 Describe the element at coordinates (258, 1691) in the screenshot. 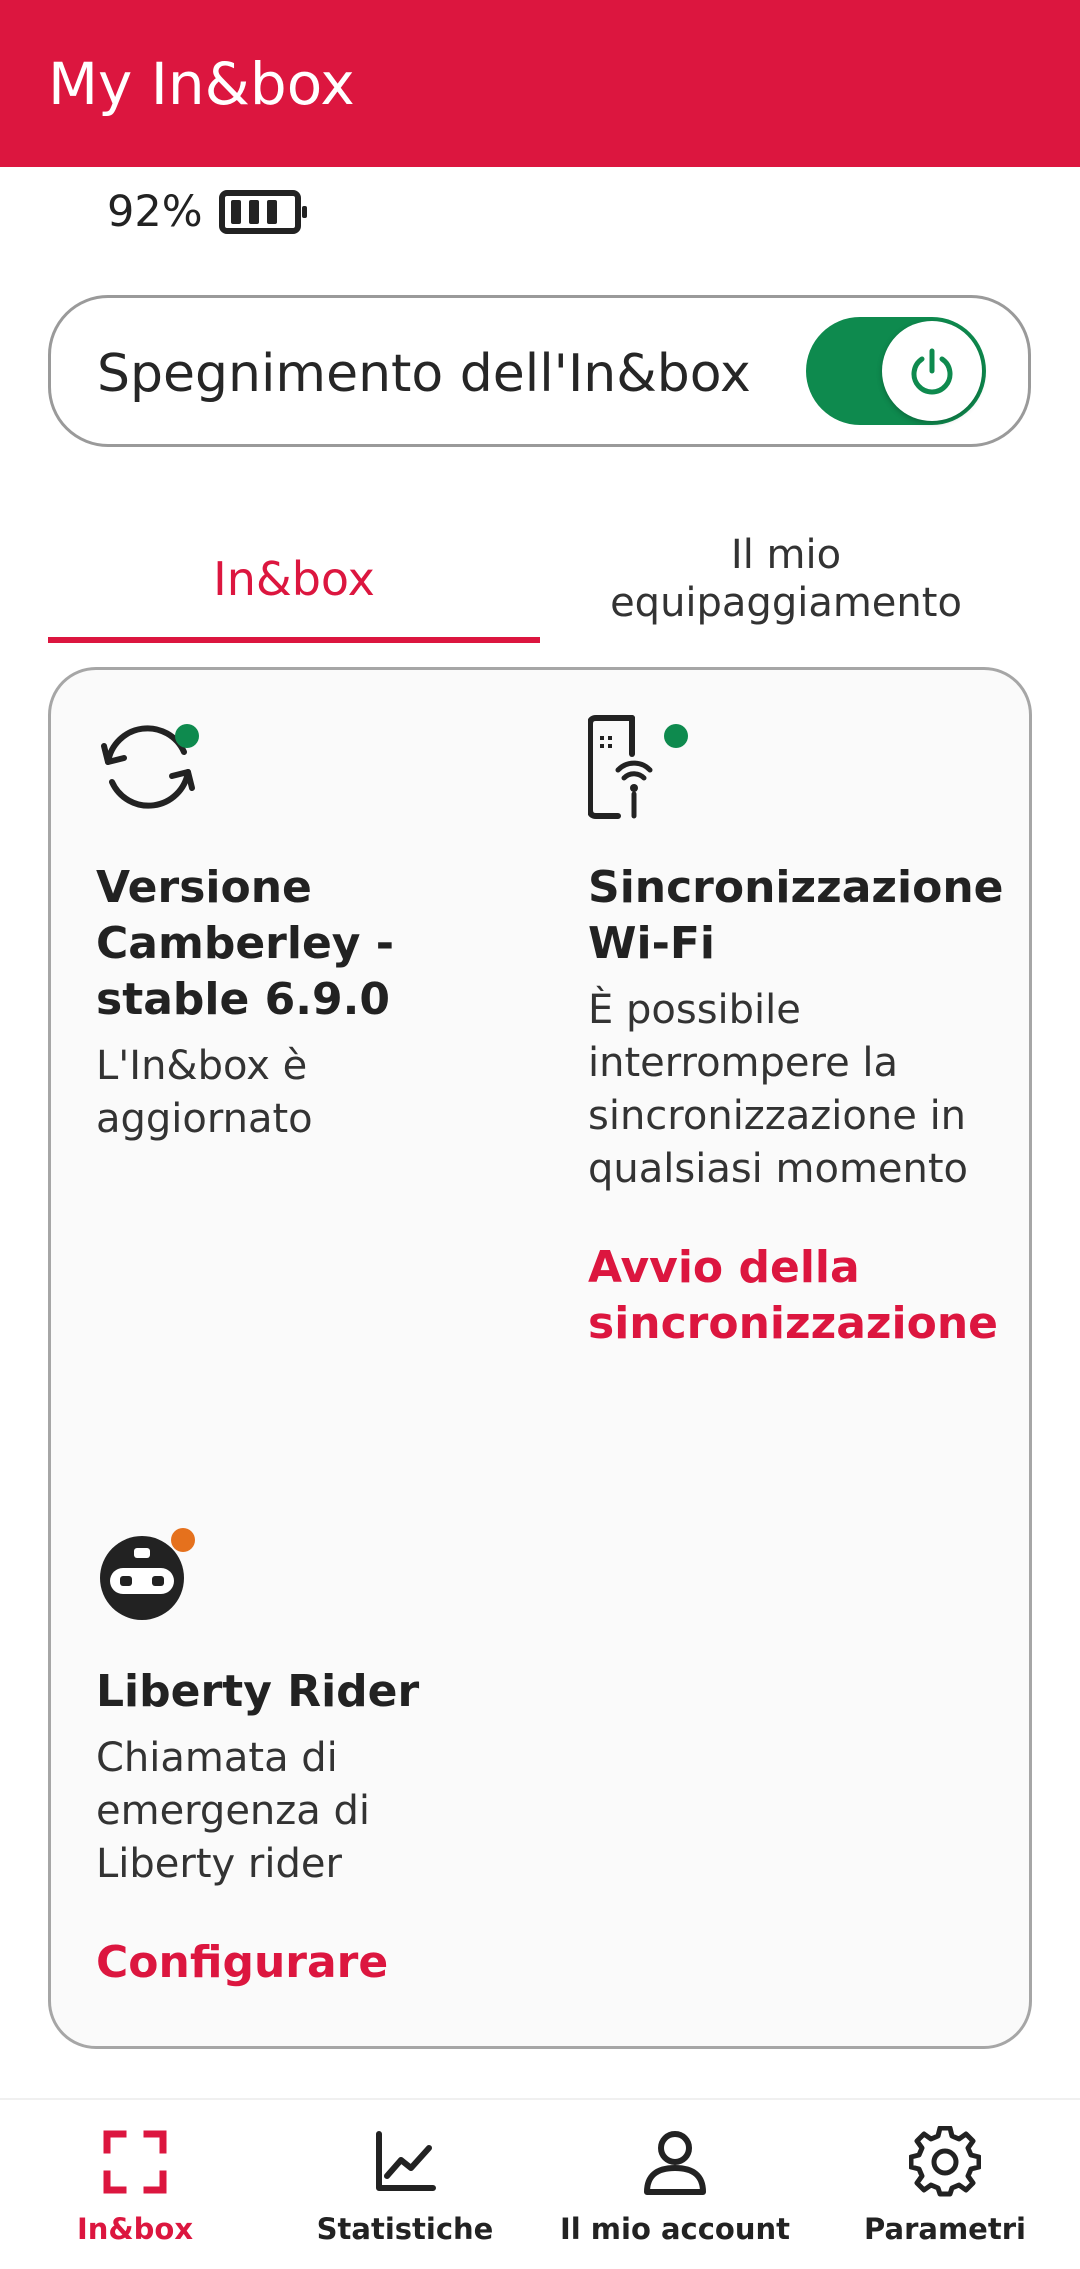

I see `liberty-rider-title: Liberty Rider` at that location.